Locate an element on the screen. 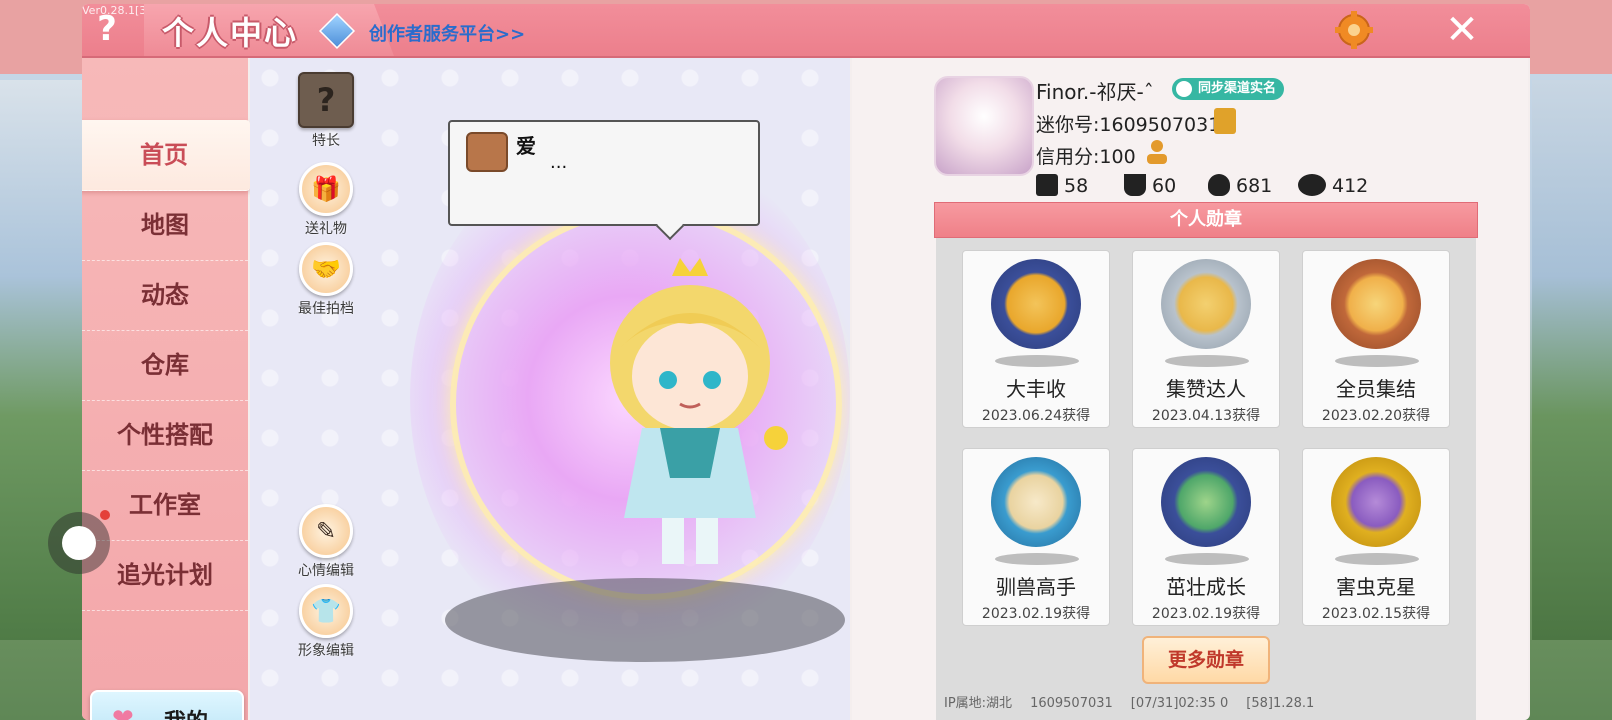  medal-card: 驯兽高手 2023.02.19获得 is located at coordinates (1036, 537).